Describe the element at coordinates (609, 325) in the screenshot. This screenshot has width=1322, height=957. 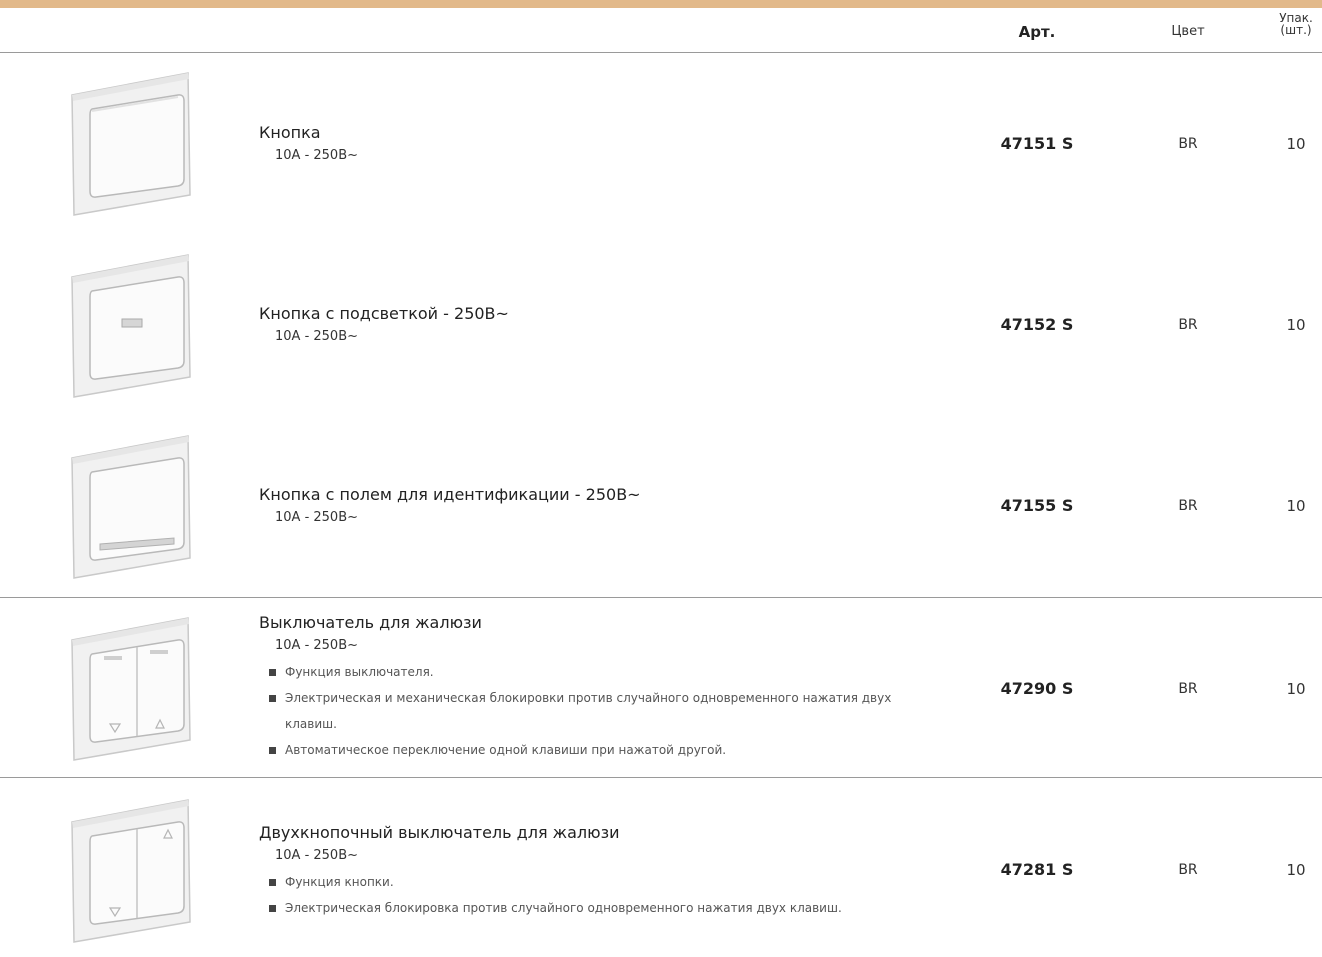
I see `product-description: Кнопка с подсветкой - 250В~ 10А - 250В~` at that location.